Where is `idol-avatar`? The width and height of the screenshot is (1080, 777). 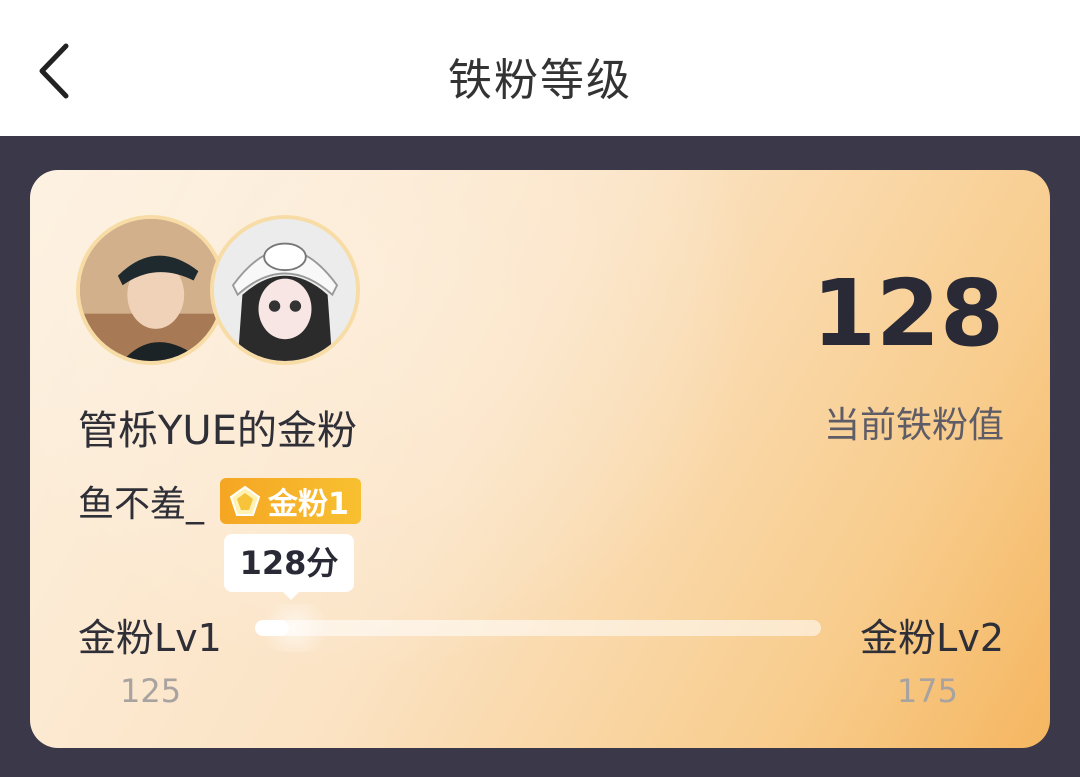
idol-avatar is located at coordinates (151, 290).